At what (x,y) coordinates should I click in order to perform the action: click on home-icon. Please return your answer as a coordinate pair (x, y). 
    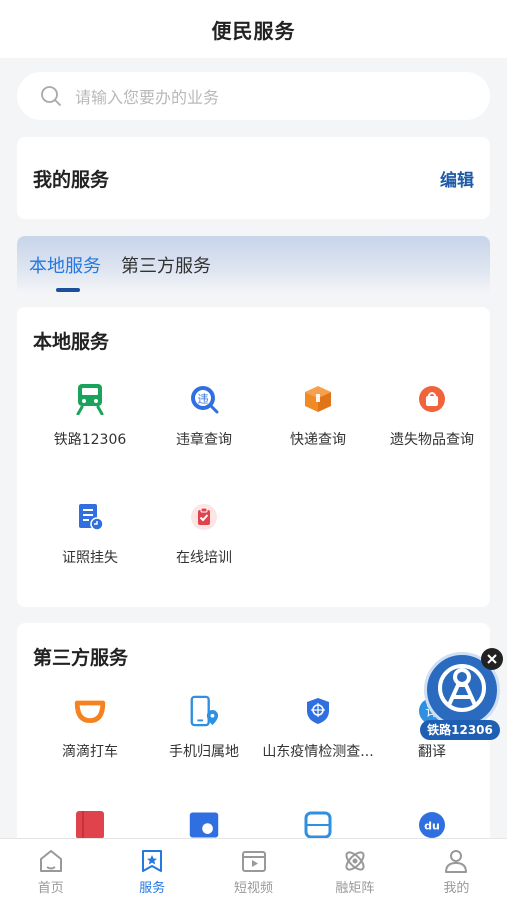
    Looking at the image, I should click on (50, 861).